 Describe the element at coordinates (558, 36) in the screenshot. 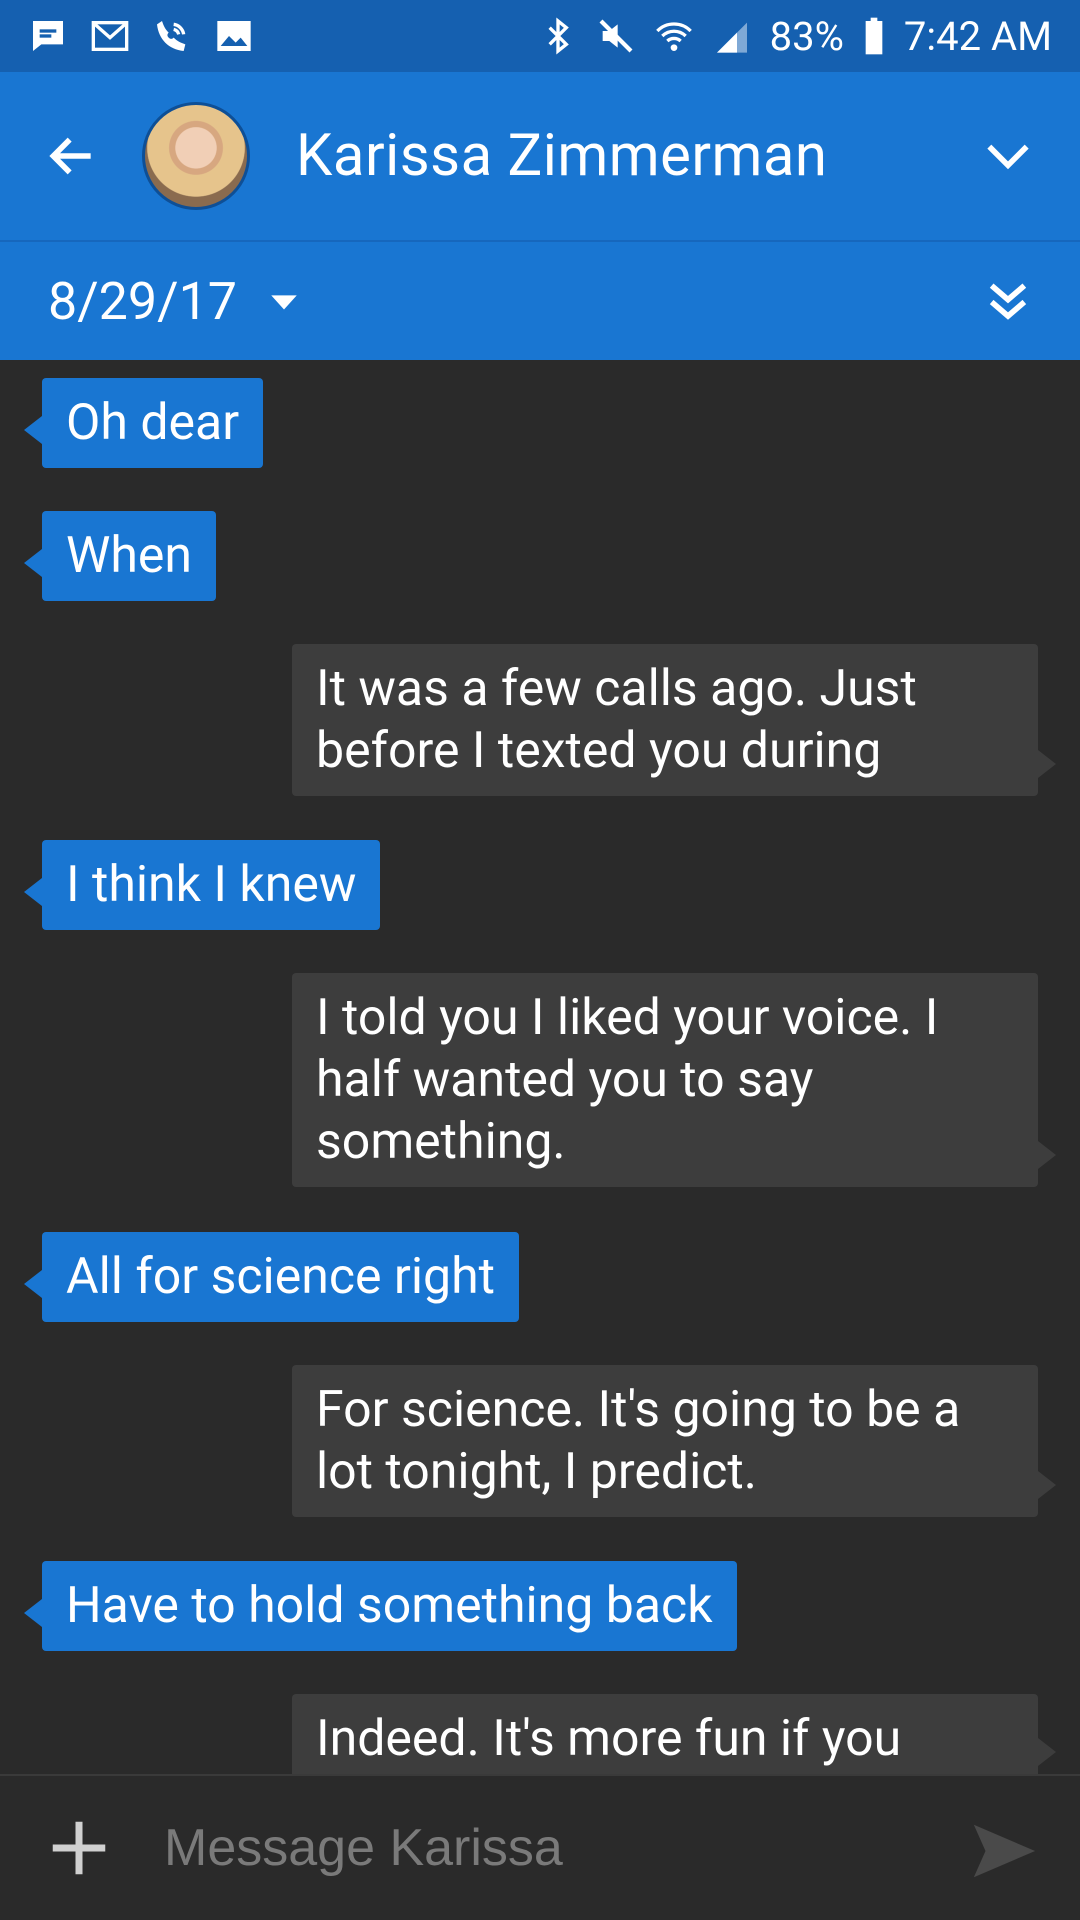

I see `bluetooth-icon` at that location.